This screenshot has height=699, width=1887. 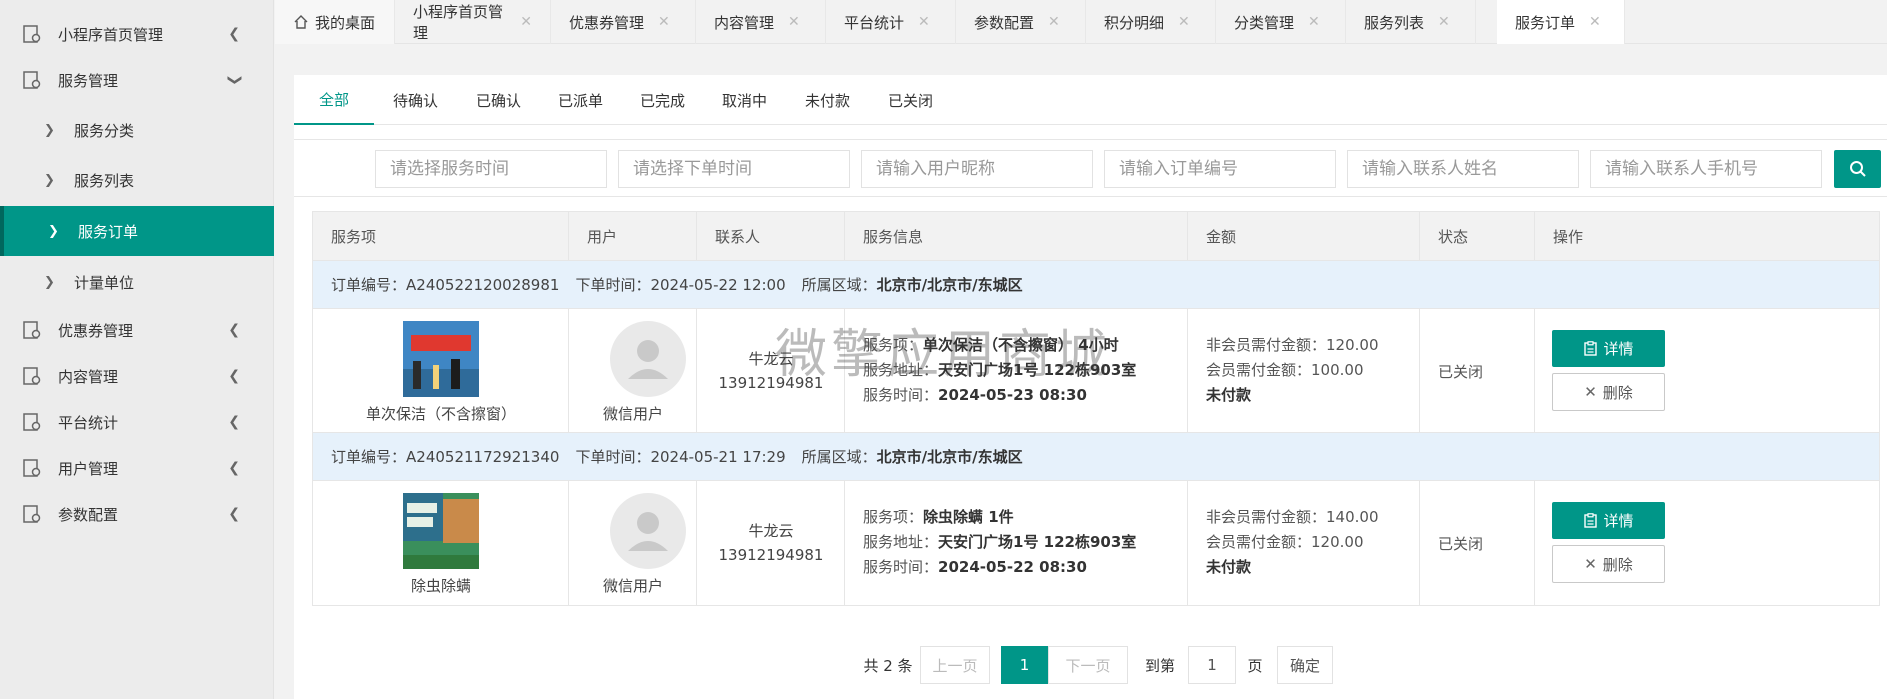 I want to click on user-cell: 微信用户, so click(x=633, y=371).